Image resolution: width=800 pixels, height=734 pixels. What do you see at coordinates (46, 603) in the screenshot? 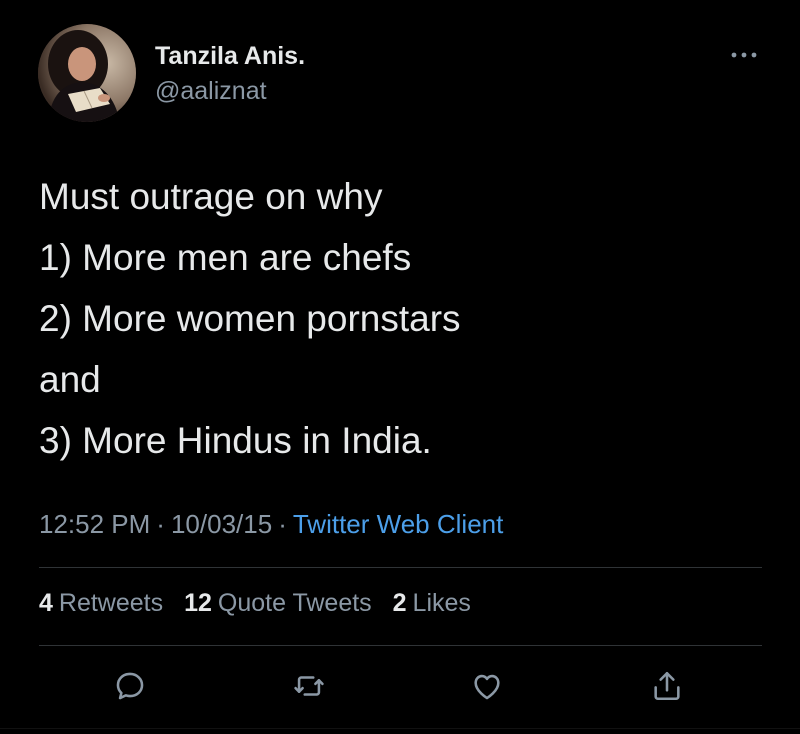
I see `retweets-count: 4` at bounding box center [46, 603].